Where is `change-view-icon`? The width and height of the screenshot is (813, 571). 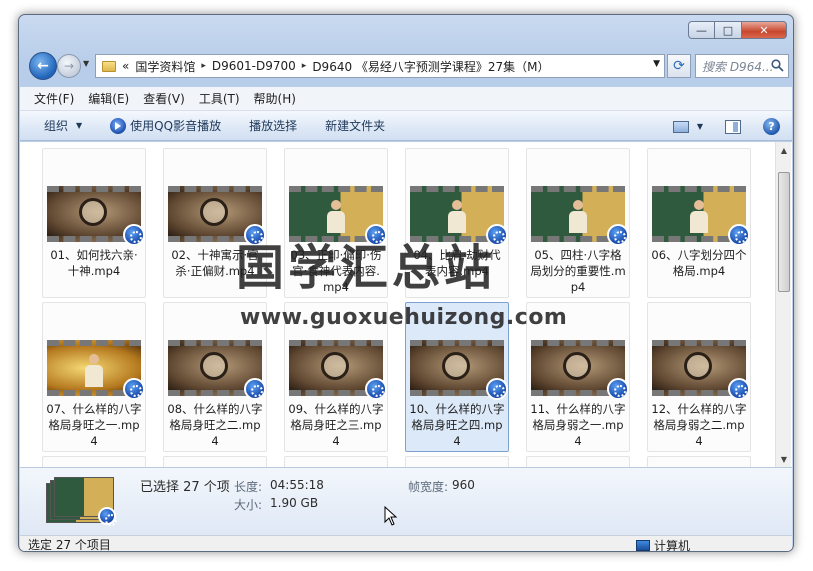 change-view-icon is located at coordinates (680, 126).